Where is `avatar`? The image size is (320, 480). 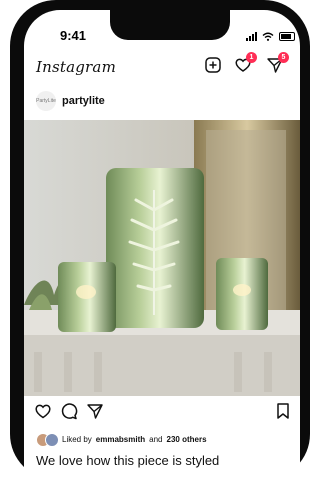 avatar is located at coordinates (52, 440).